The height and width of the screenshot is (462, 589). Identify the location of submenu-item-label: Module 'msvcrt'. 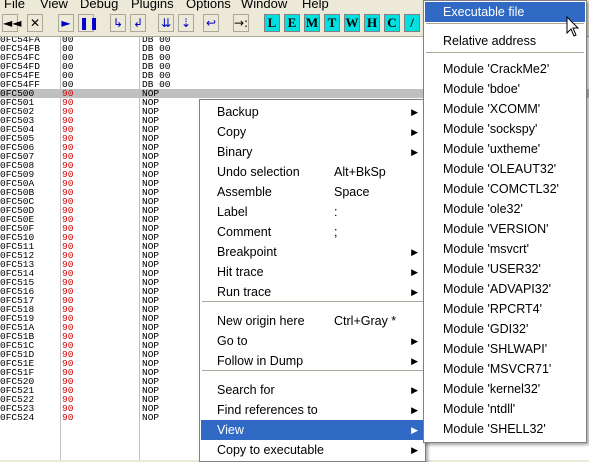
(486, 249).